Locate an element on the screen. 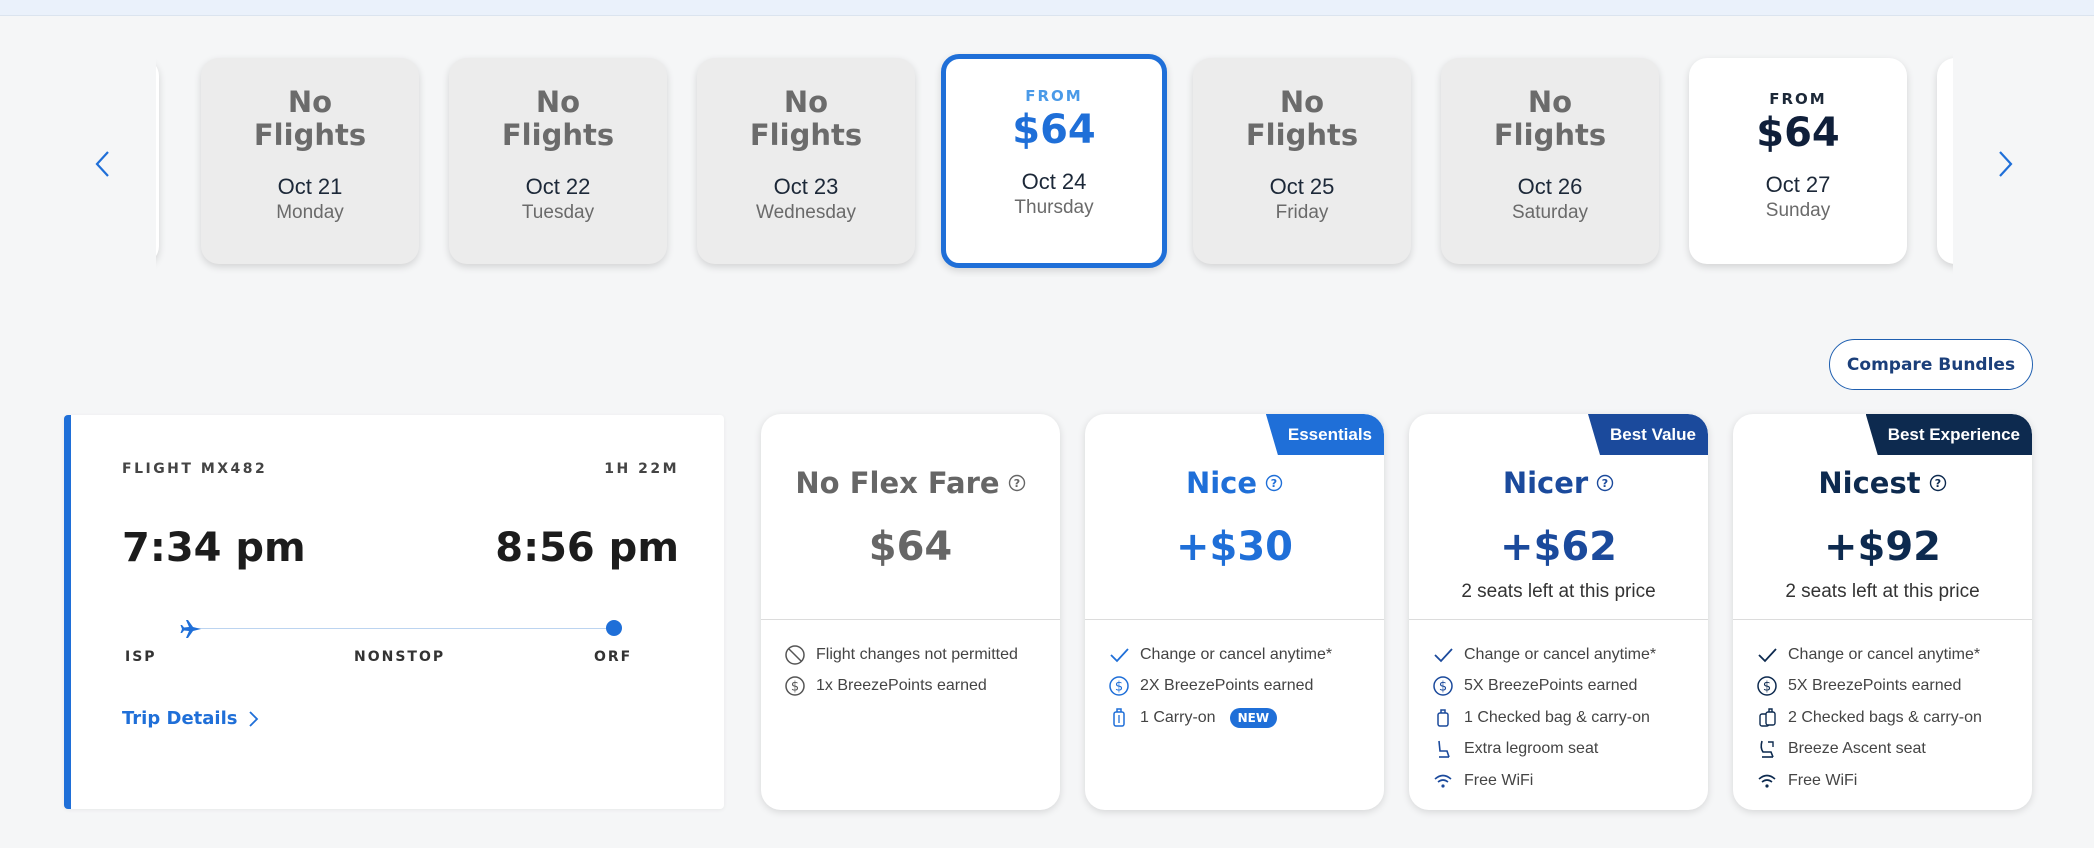  compare-bundles-button: Compare Bundles is located at coordinates (1931, 364).